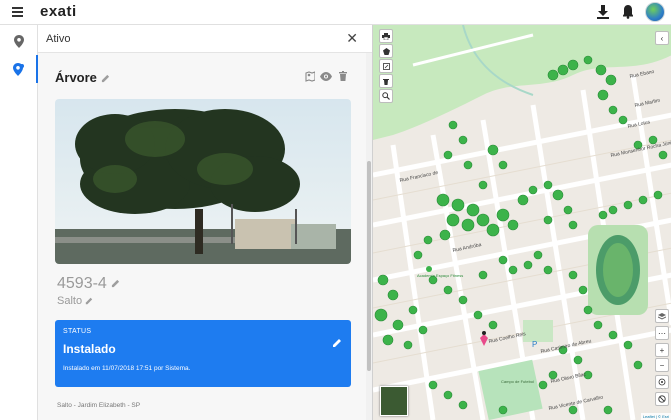  Describe the element at coordinates (337, 343) in the screenshot. I see `edit-status-icon` at that location.